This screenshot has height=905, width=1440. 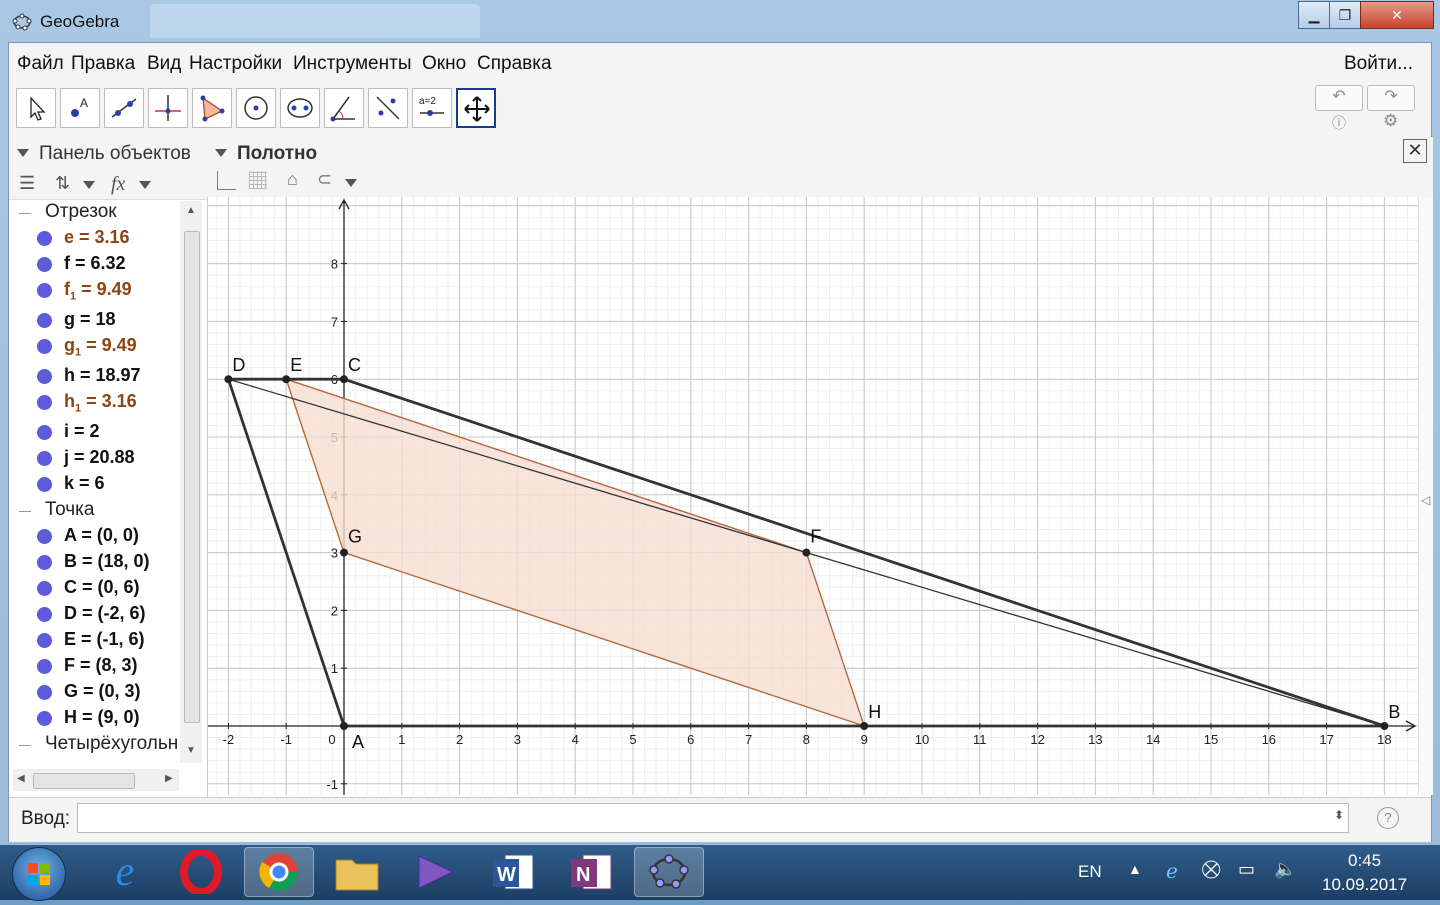 I want to click on taskbar-explorer, so click(x=357, y=872).